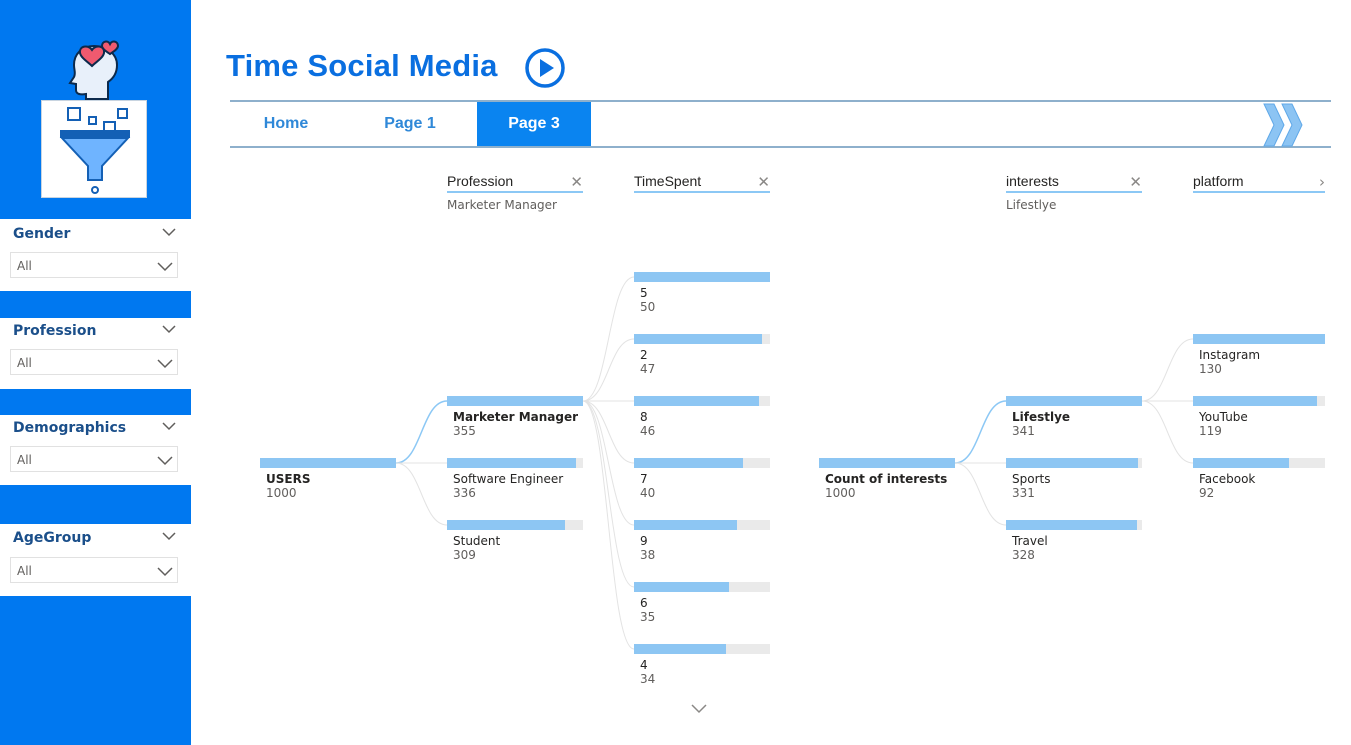 The height and width of the screenshot is (745, 1351). What do you see at coordinates (1023, 431) in the screenshot?
I see `node-value: 341` at bounding box center [1023, 431].